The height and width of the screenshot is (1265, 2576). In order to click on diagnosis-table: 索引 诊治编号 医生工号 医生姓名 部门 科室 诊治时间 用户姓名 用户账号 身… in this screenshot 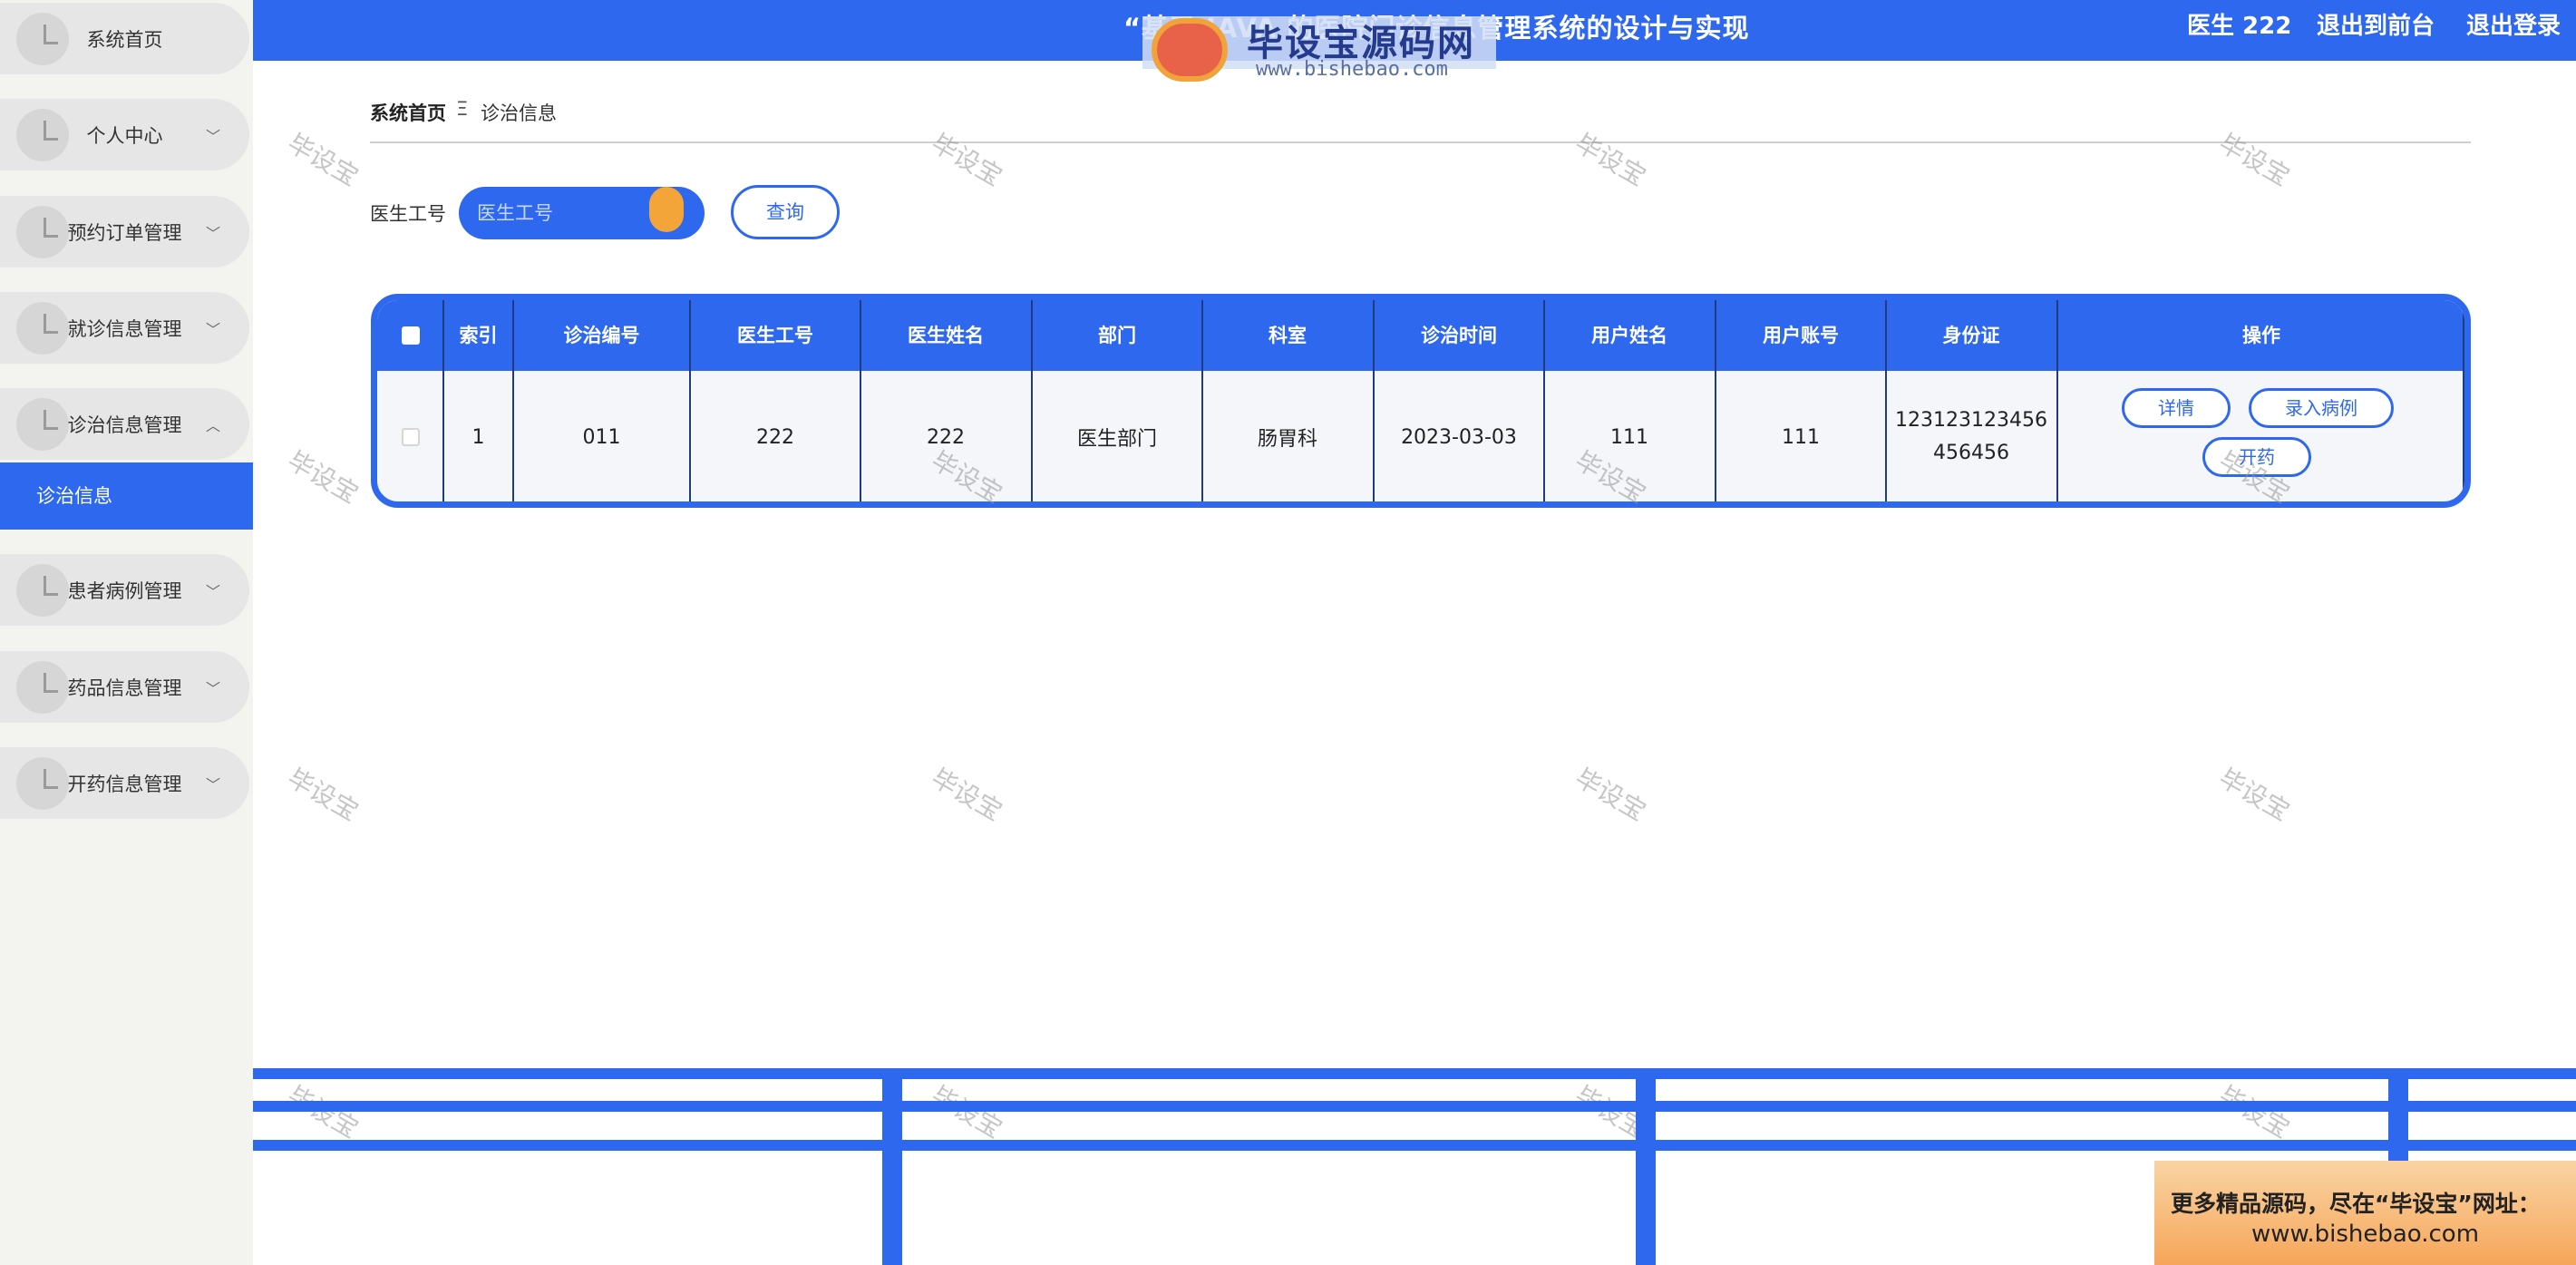, I will do `click(1421, 401)`.